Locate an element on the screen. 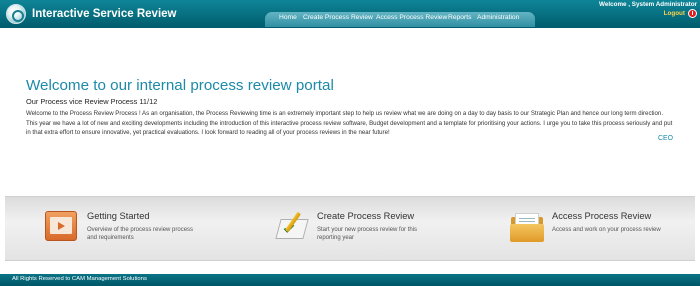  feature-title: Getting Started is located at coordinates (118, 216).